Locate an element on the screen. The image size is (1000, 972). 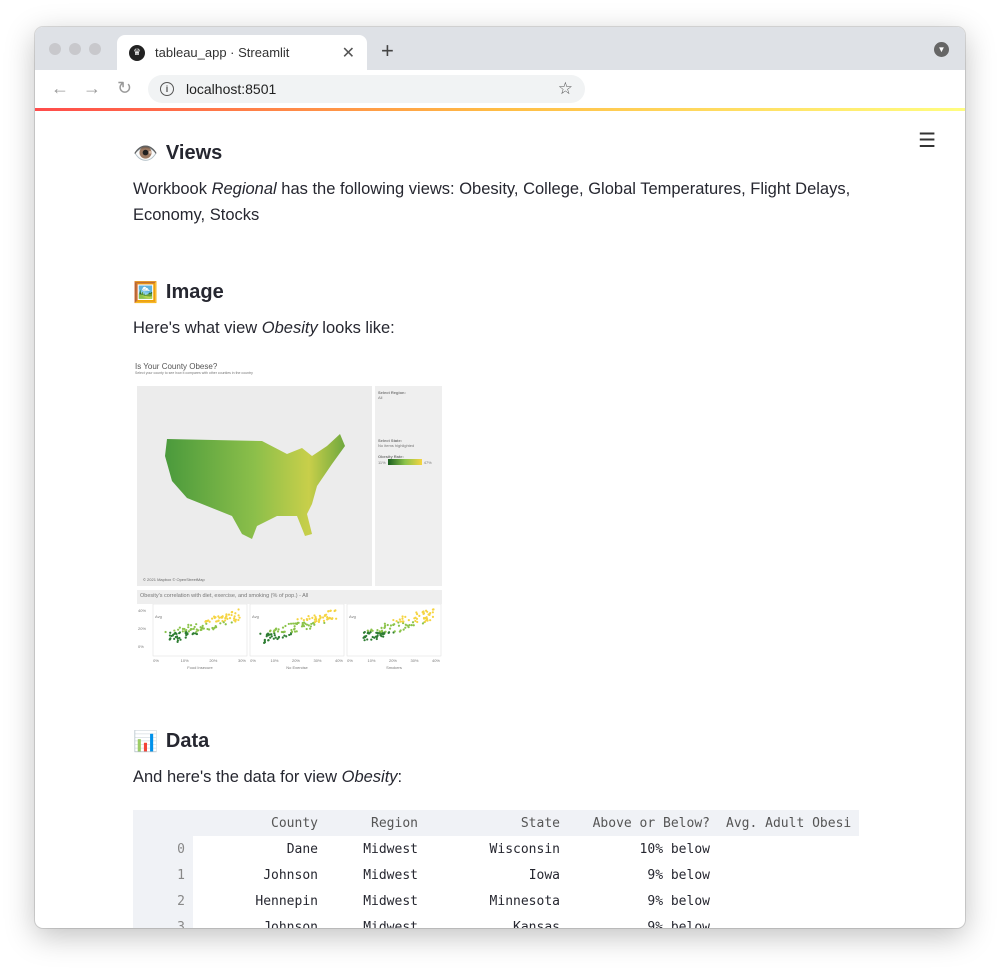
close-window-button is located at coordinates (55, 49).